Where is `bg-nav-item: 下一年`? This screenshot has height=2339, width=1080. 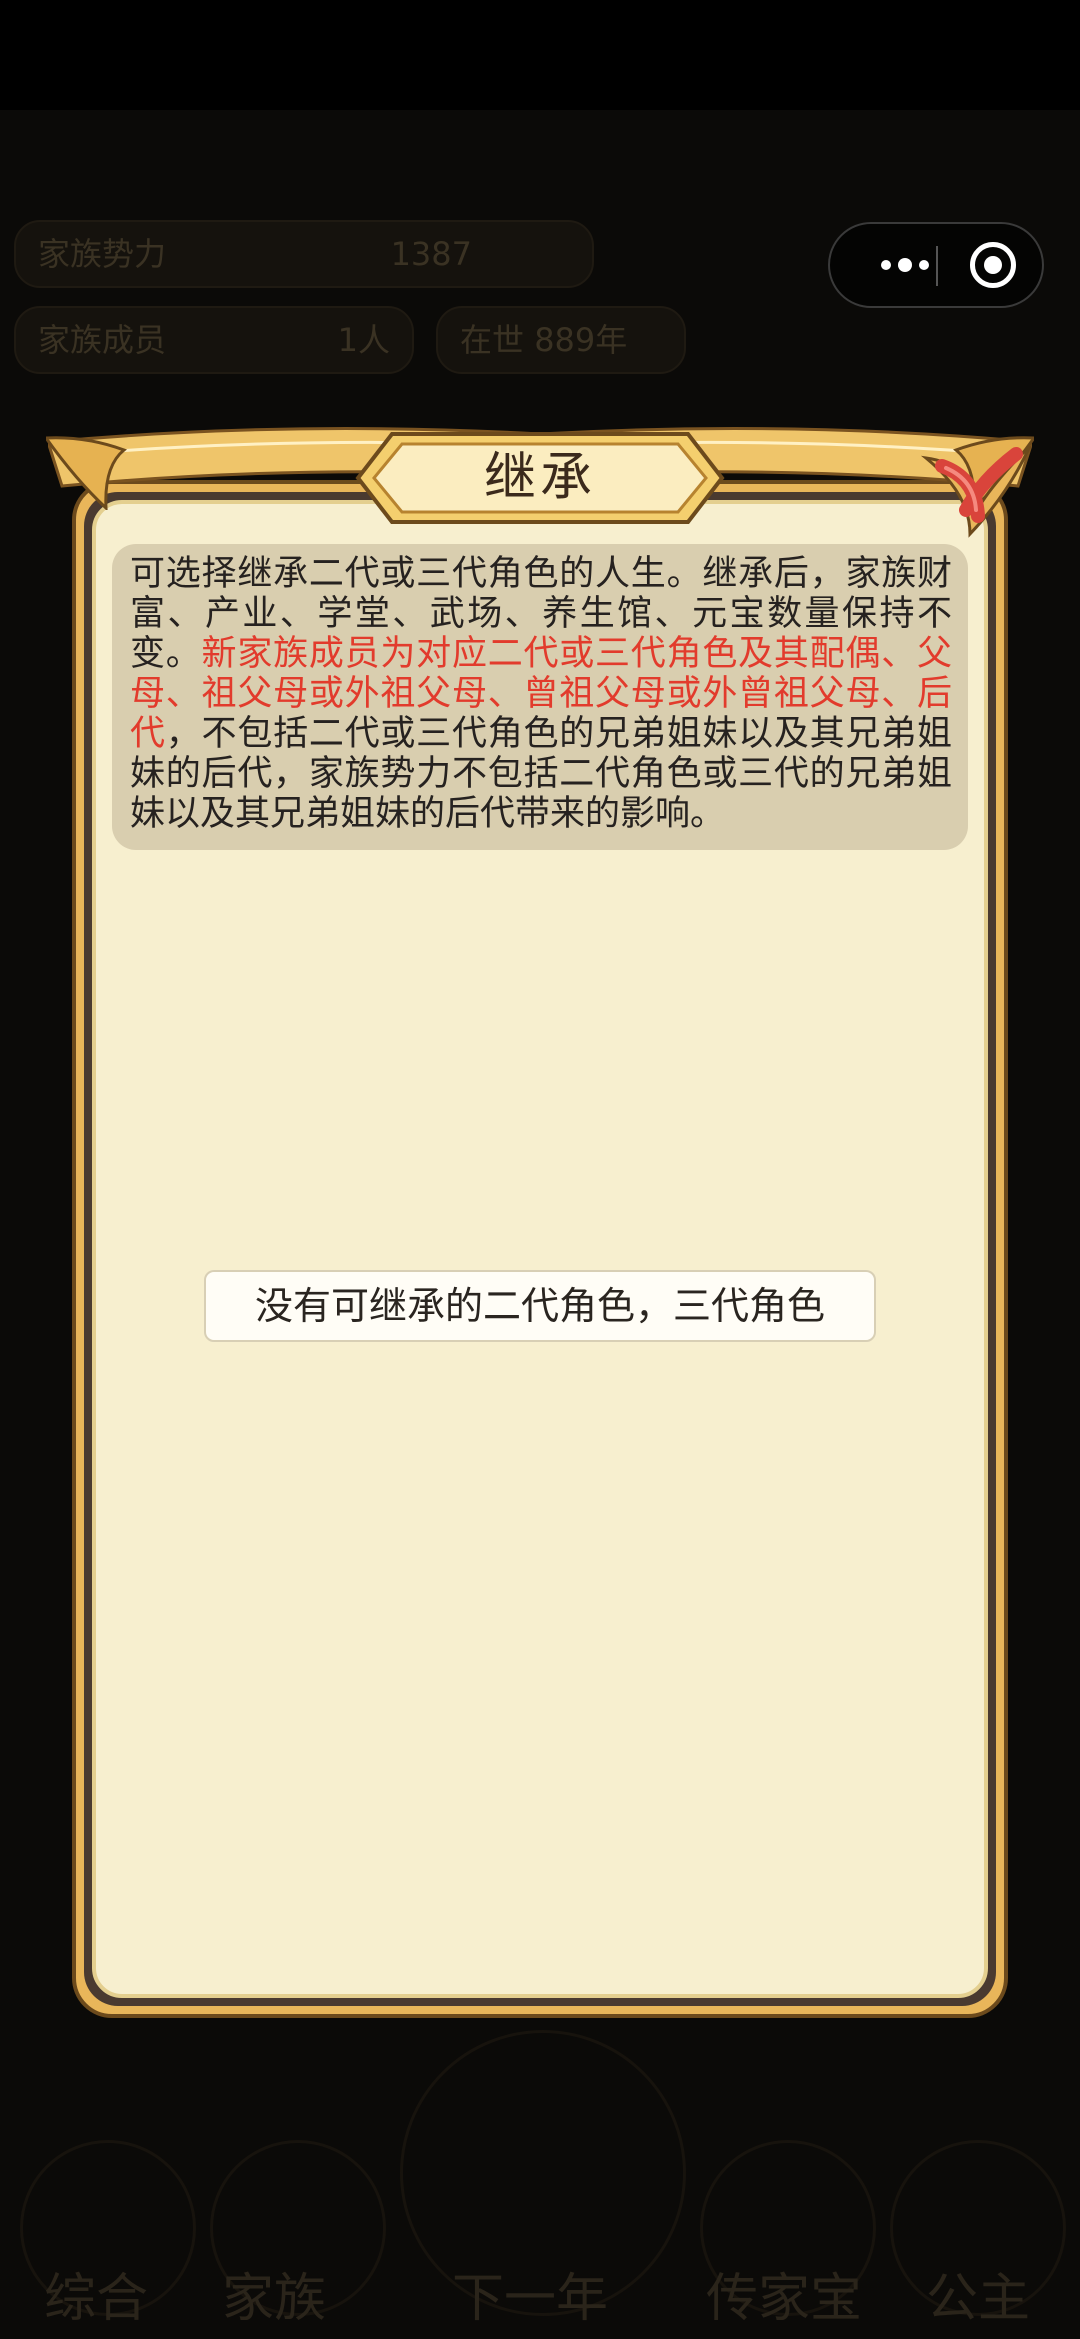
bg-nav-item: 下一年 is located at coordinates (530, 2299).